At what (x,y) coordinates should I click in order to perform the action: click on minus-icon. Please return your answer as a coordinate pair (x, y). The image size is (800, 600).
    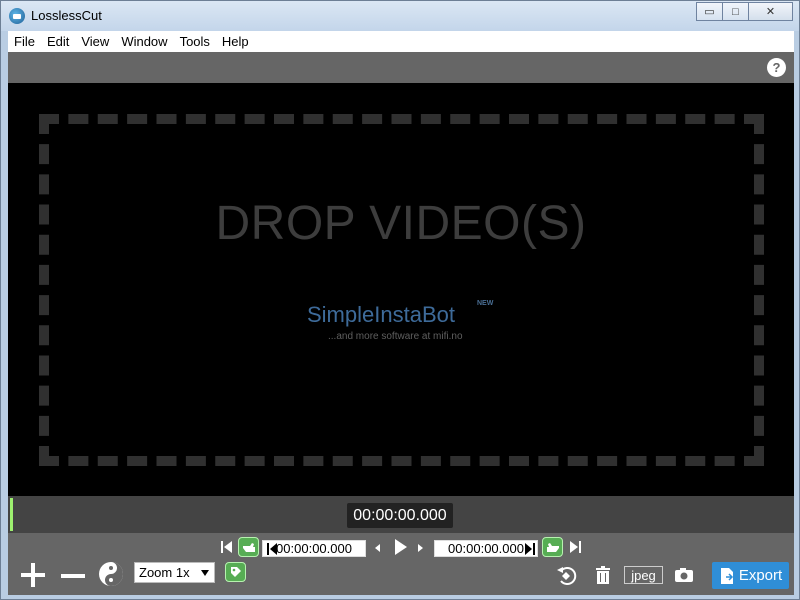
    Looking at the image, I should click on (73, 576).